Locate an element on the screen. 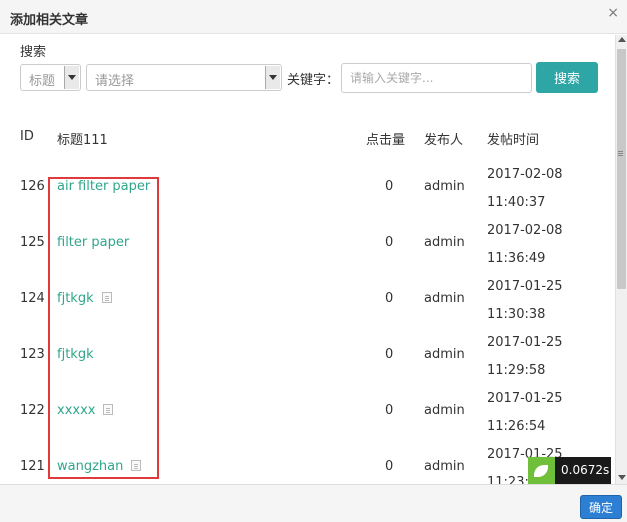  header-title: 标题111 is located at coordinates (82, 140).